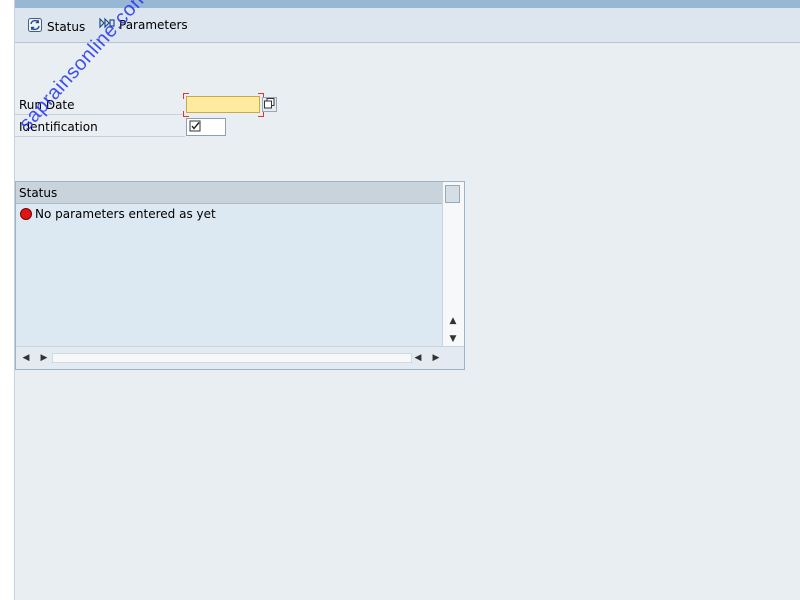  What do you see at coordinates (229, 193) in the screenshot?
I see `status-column-header: Status` at bounding box center [229, 193].